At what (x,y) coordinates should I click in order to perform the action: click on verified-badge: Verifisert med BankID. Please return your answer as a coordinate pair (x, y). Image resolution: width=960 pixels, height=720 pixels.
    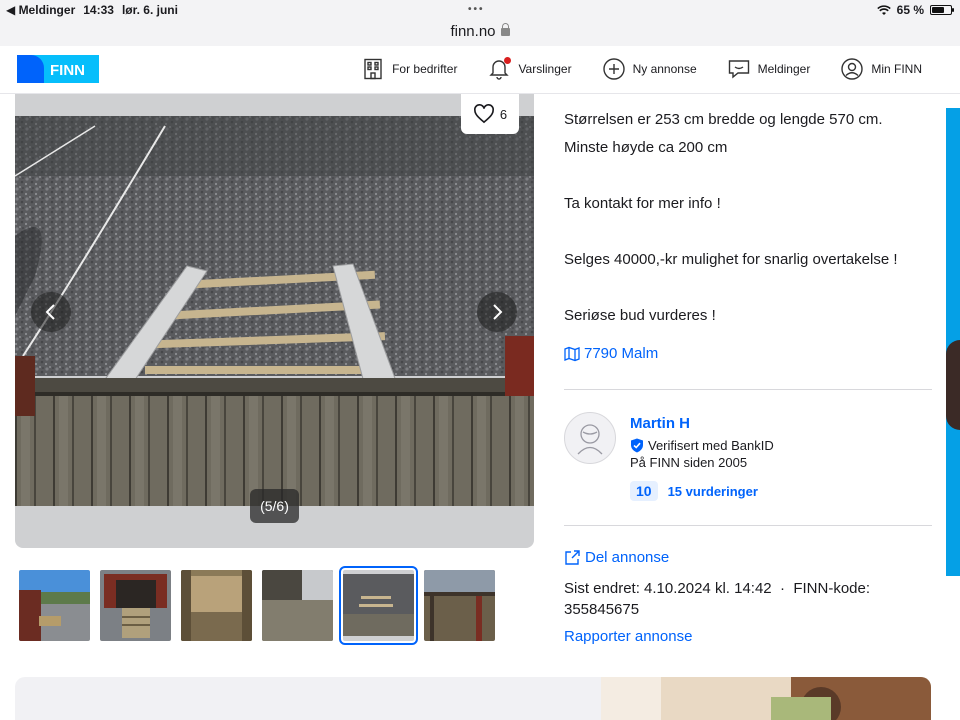
    Looking at the image, I should click on (702, 445).